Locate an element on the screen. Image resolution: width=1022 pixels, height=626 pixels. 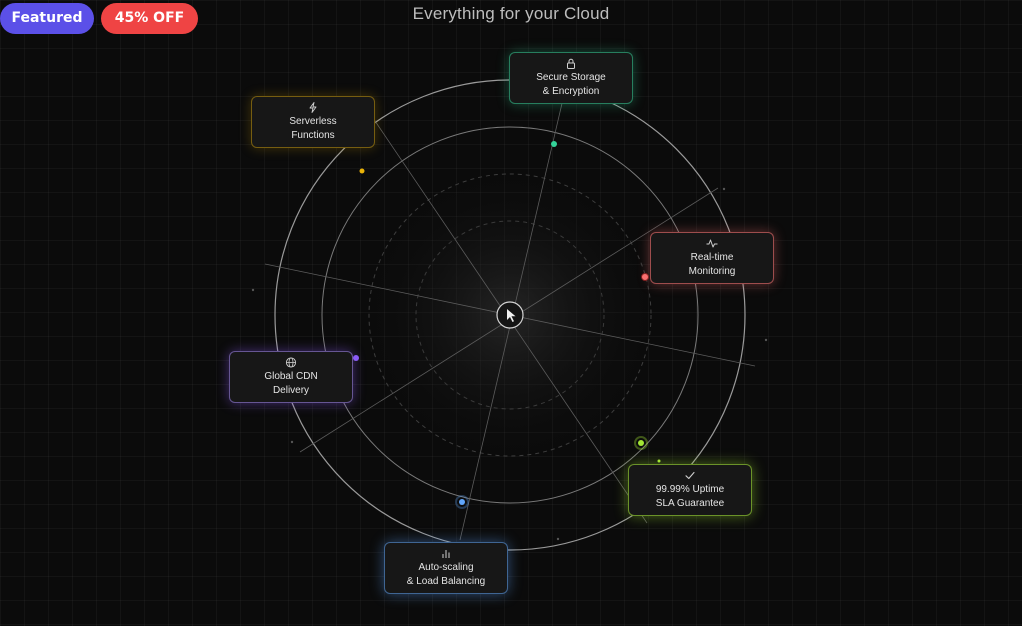
feature-title: Serverless is located at coordinates (313, 121).